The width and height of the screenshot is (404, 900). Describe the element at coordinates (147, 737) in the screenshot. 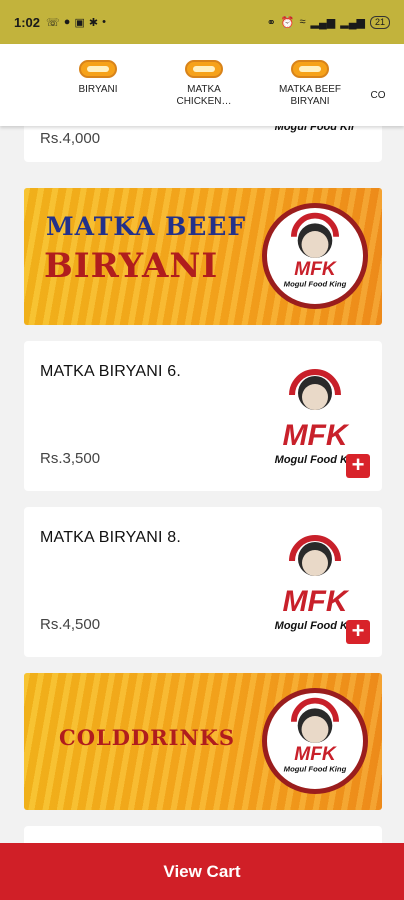

I see `banner-title: COLDDRINKS` at that location.